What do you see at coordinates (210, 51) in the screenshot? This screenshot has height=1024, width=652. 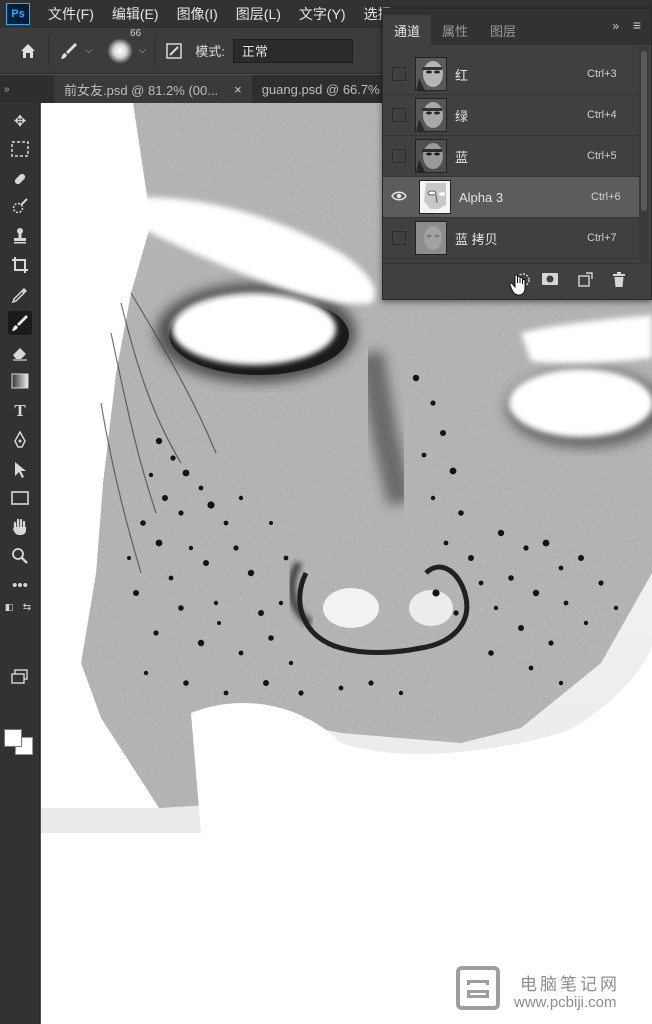 I see `mode-label: 模式:` at bounding box center [210, 51].